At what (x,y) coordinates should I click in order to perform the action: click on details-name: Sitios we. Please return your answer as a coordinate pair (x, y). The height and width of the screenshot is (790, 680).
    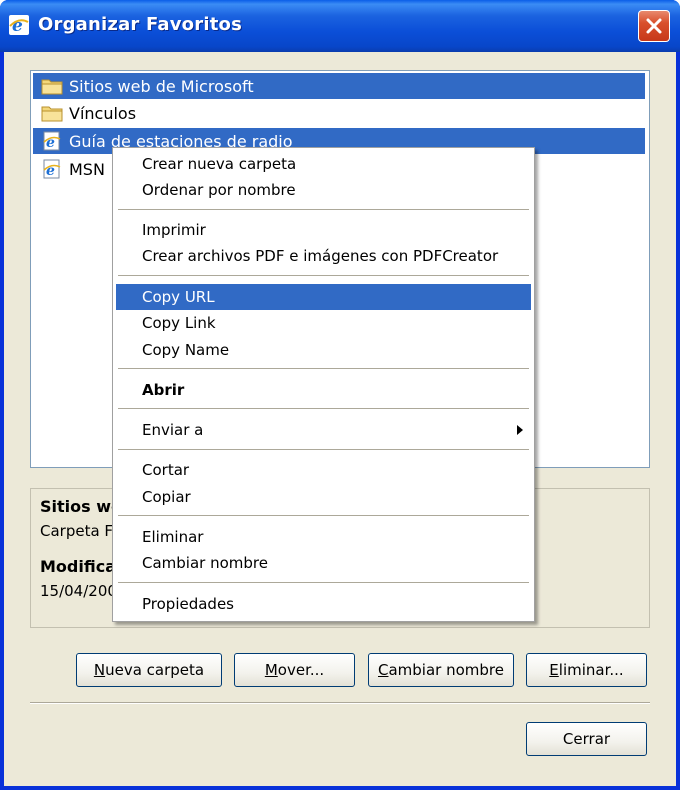
    Looking at the image, I should click on (81, 506).